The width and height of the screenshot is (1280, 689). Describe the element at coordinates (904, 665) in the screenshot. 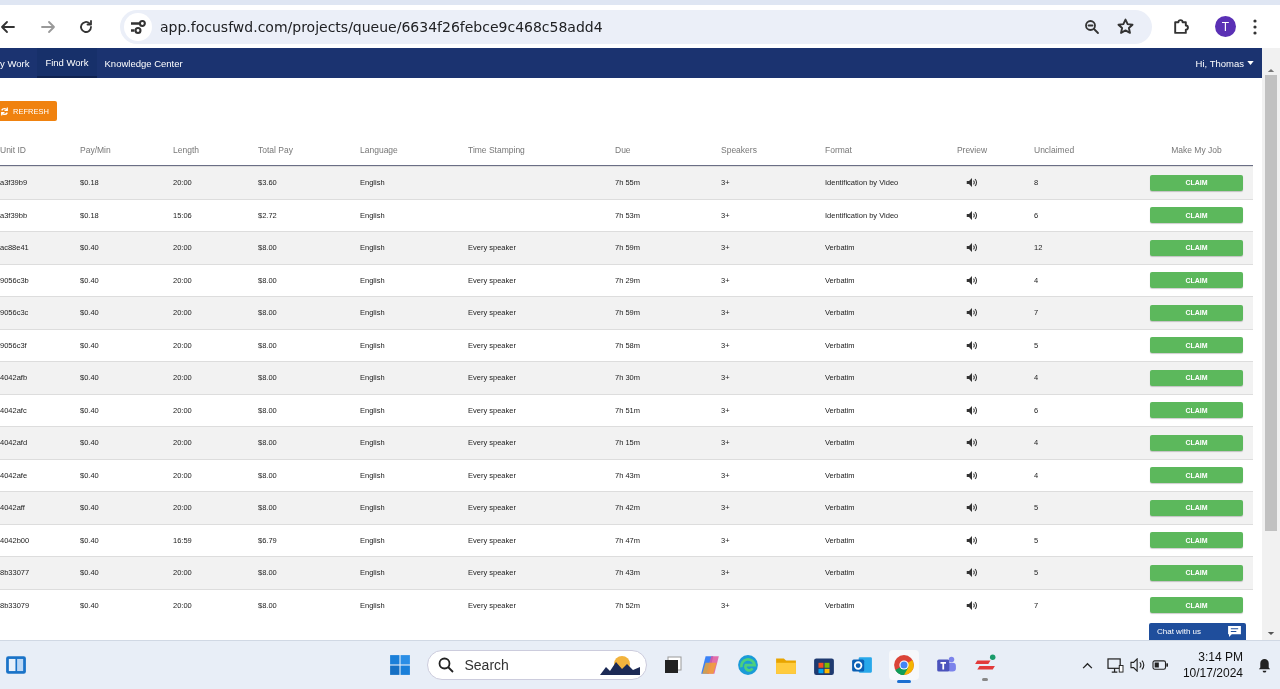

I see `chrome-icon` at that location.